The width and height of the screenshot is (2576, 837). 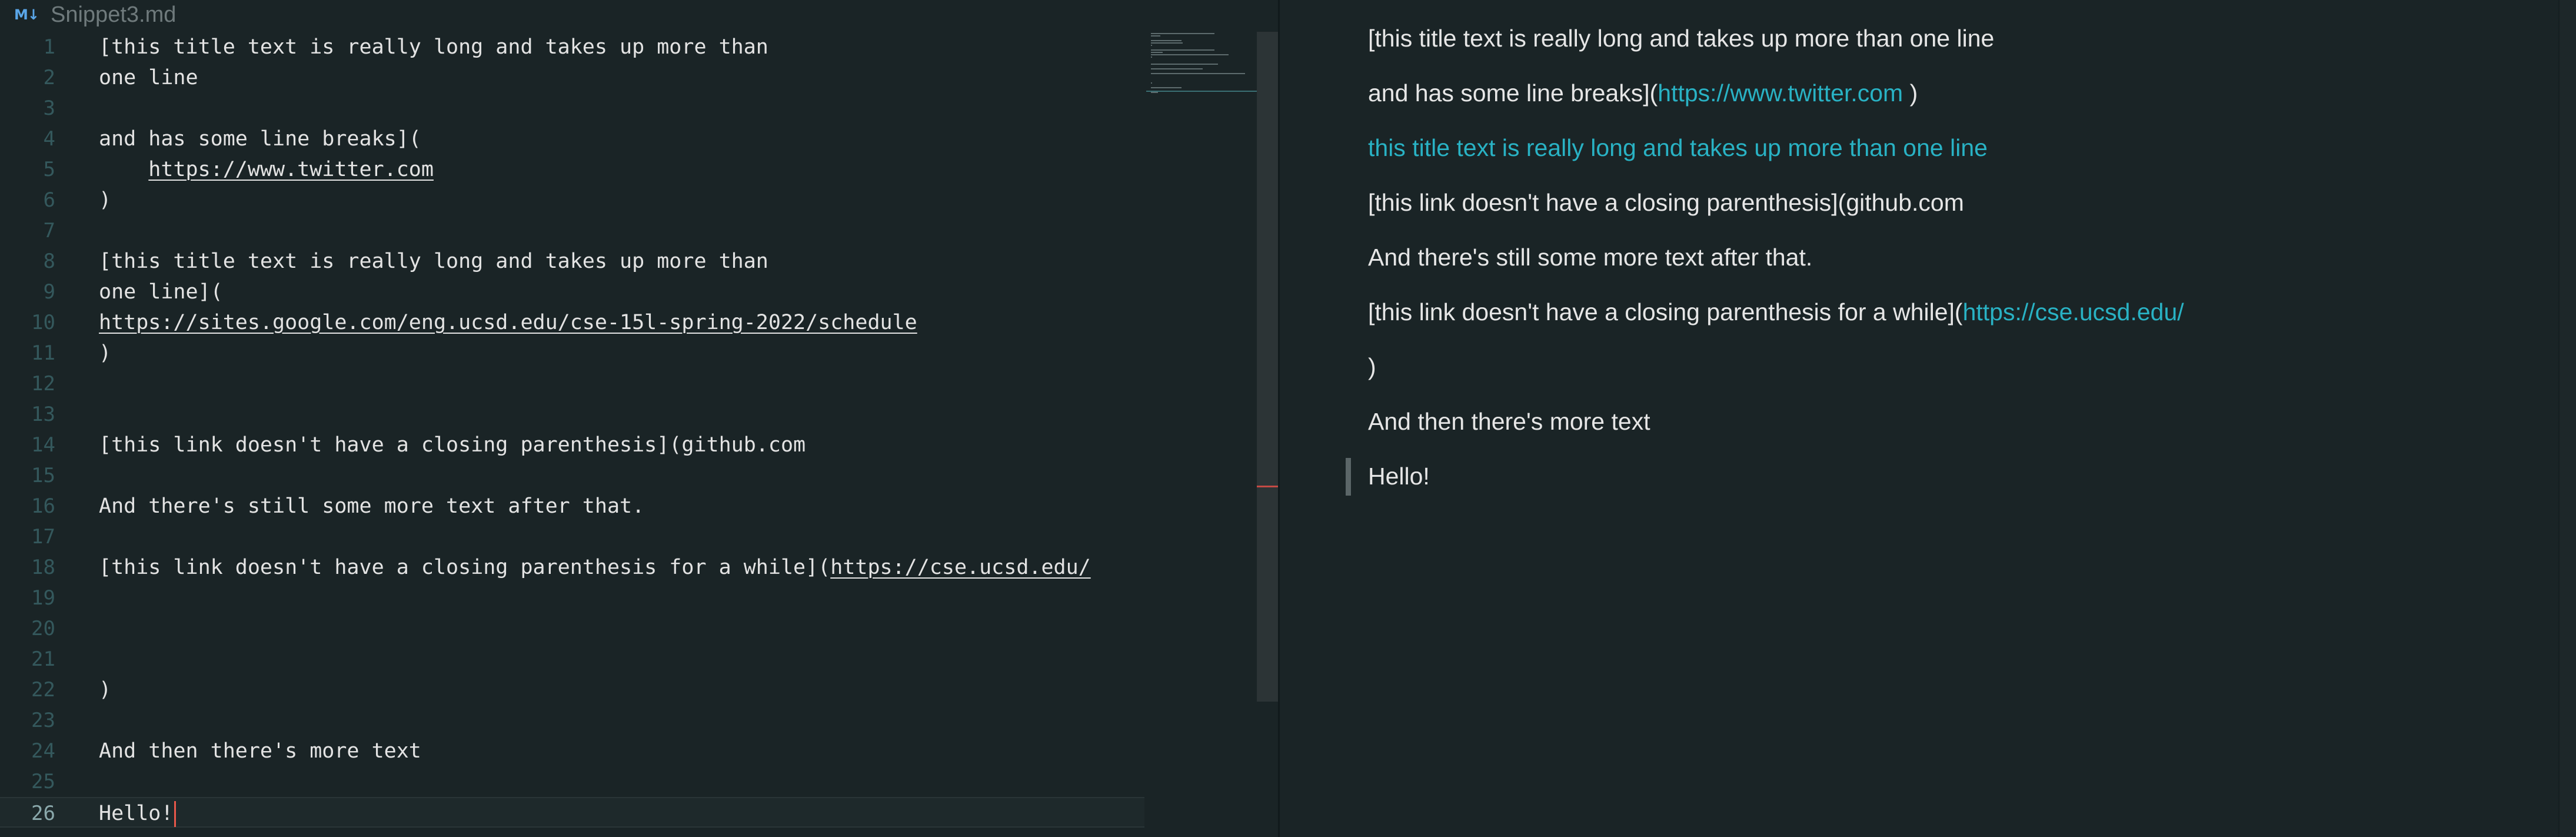 What do you see at coordinates (26, 15) in the screenshot?
I see `markdown-icon: M↓` at bounding box center [26, 15].